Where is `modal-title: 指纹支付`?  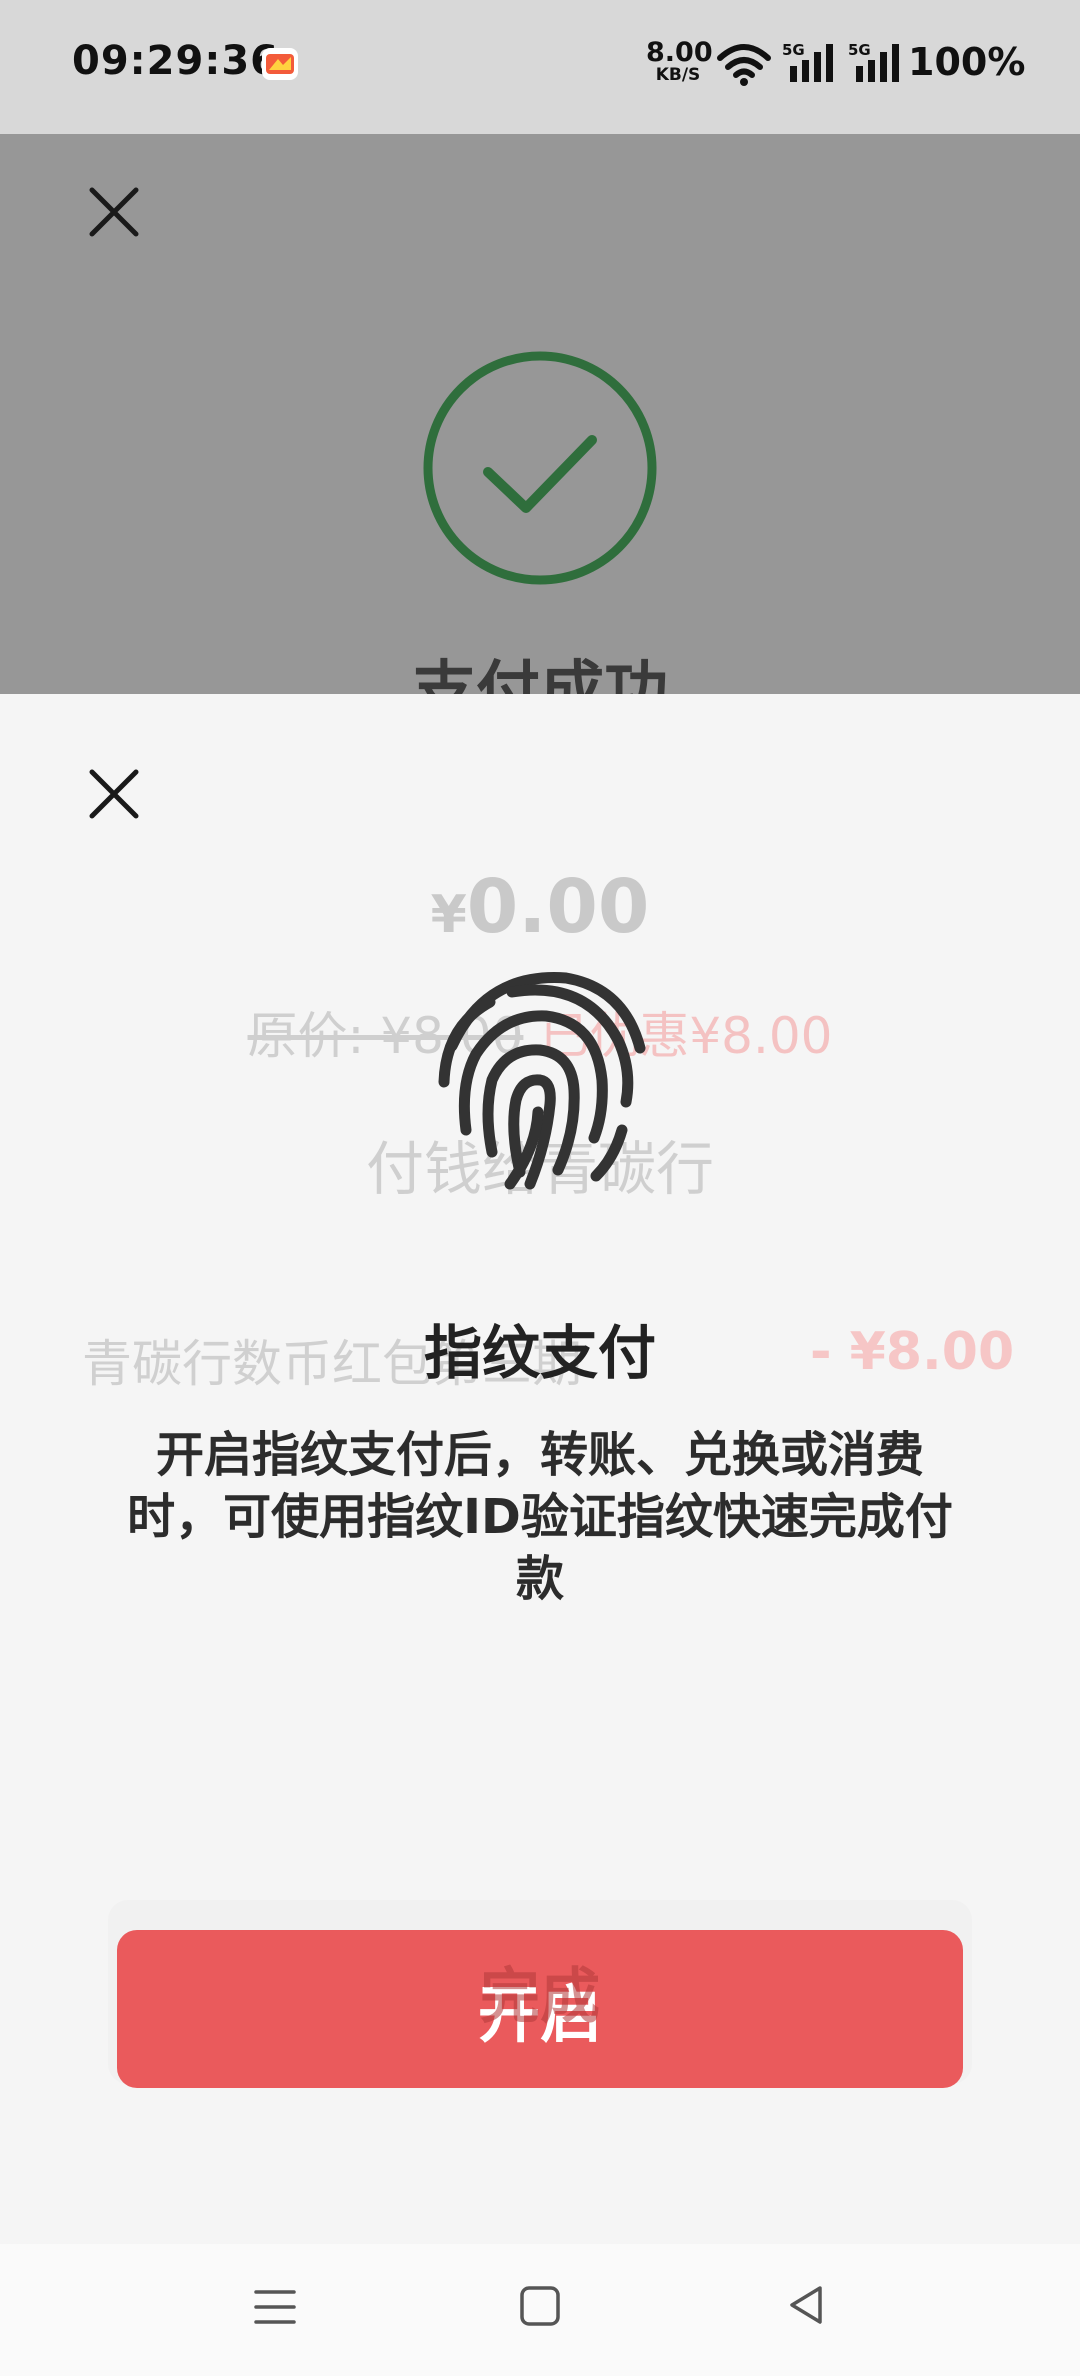
modal-title: 指纹支付 is located at coordinates (539, 1353).